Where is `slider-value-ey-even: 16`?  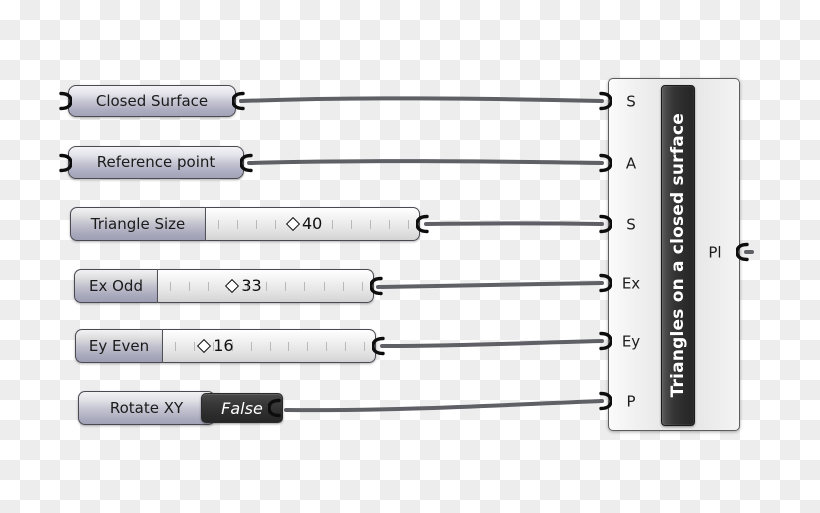
slider-value-ey-even: 16 is located at coordinates (223, 345).